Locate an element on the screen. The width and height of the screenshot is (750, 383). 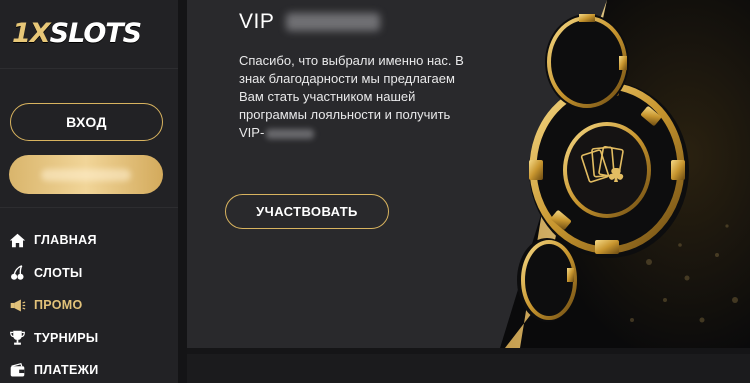
nav-item-label: ПРОМО is located at coordinates (58, 305).